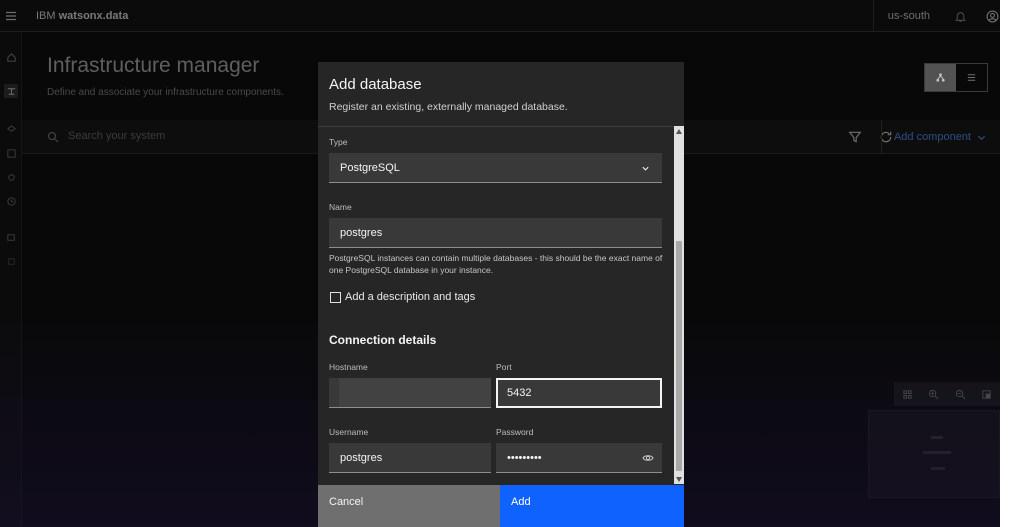  I want to click on description-checkbox-label: Add a description and tags, so click(410, 297).